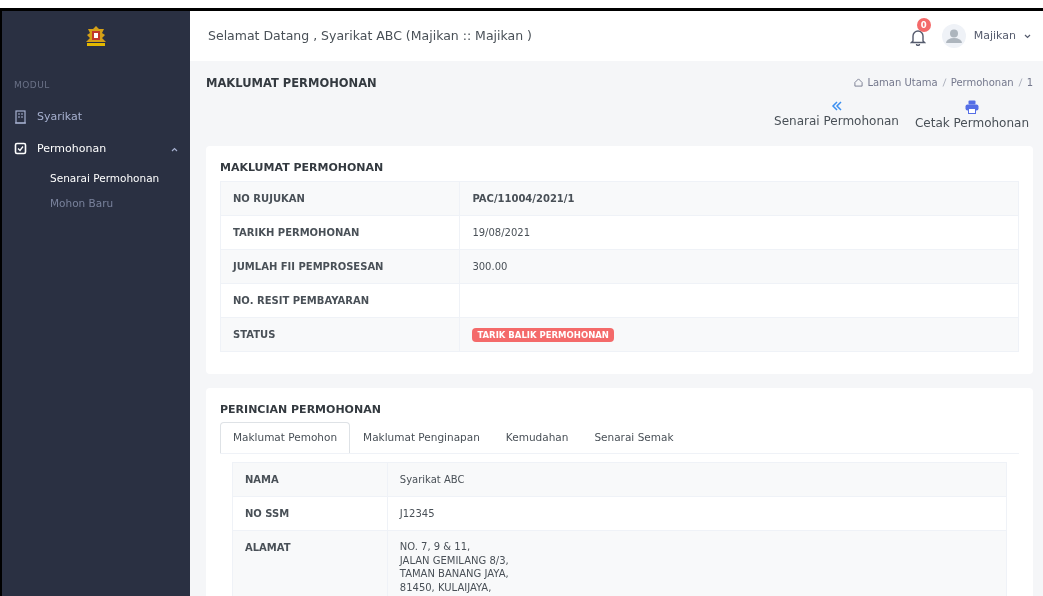 The height and width of the screenshot is (596, 1043). Describe the element at coordinates (543, 334) in the screenshot. I see `status-badge: TARIK BALIK PERMOHONAN` at that location.